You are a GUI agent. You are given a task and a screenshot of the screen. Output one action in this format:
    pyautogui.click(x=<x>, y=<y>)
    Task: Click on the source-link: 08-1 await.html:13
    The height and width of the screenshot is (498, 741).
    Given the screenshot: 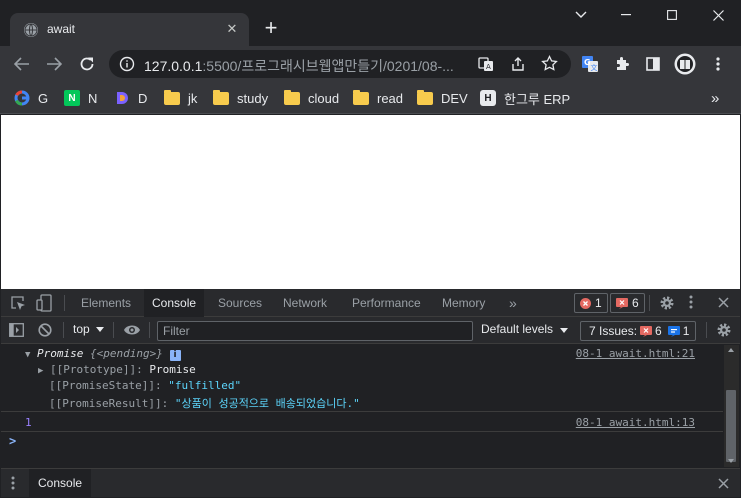 What is the action you would take?
    pyautogui.click(x=635, y=422)
    